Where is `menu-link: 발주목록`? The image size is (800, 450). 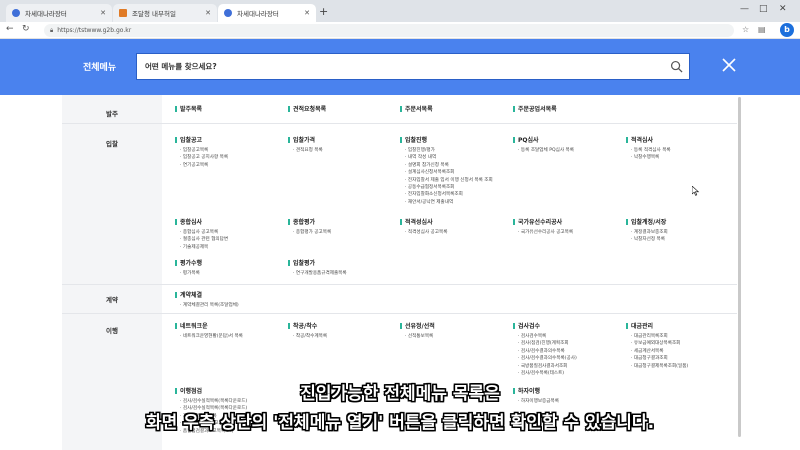 menu-link: 발주목록 is located at coordinates (230, 108).